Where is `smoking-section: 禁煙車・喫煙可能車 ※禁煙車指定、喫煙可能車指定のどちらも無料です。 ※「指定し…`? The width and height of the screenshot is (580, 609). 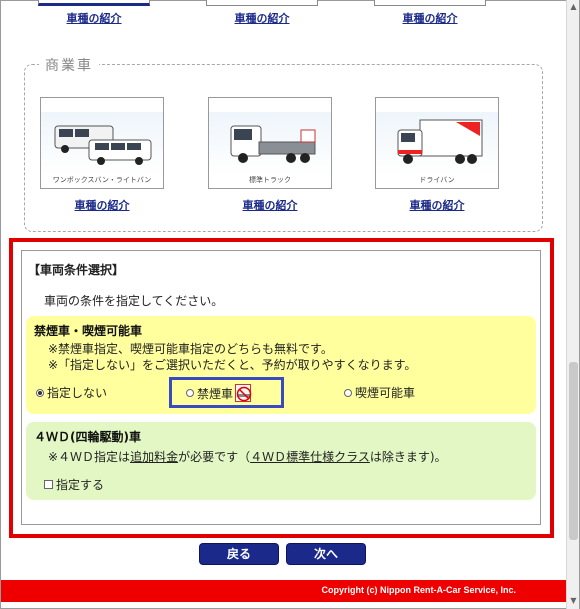 smoking-section: 禁煙車・喫煙可能車 ※禁煙車指定、喫煙可能車指定のどちらも無料です。 ※「指定し… is located at coordinates (281, 365).